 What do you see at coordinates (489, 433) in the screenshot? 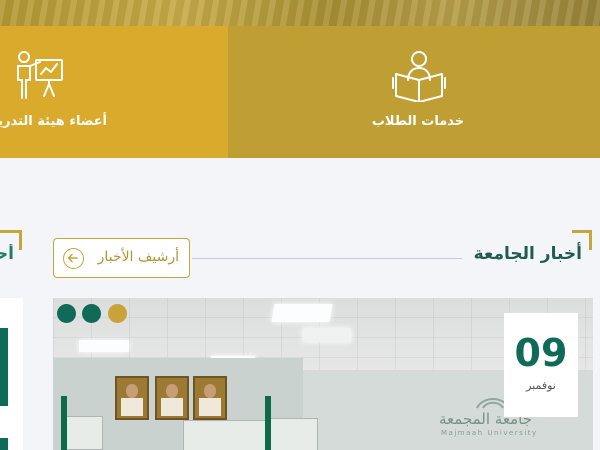
I see `photo-university-logo-subtext: Majmaah University` at bounding box center [489, 433].